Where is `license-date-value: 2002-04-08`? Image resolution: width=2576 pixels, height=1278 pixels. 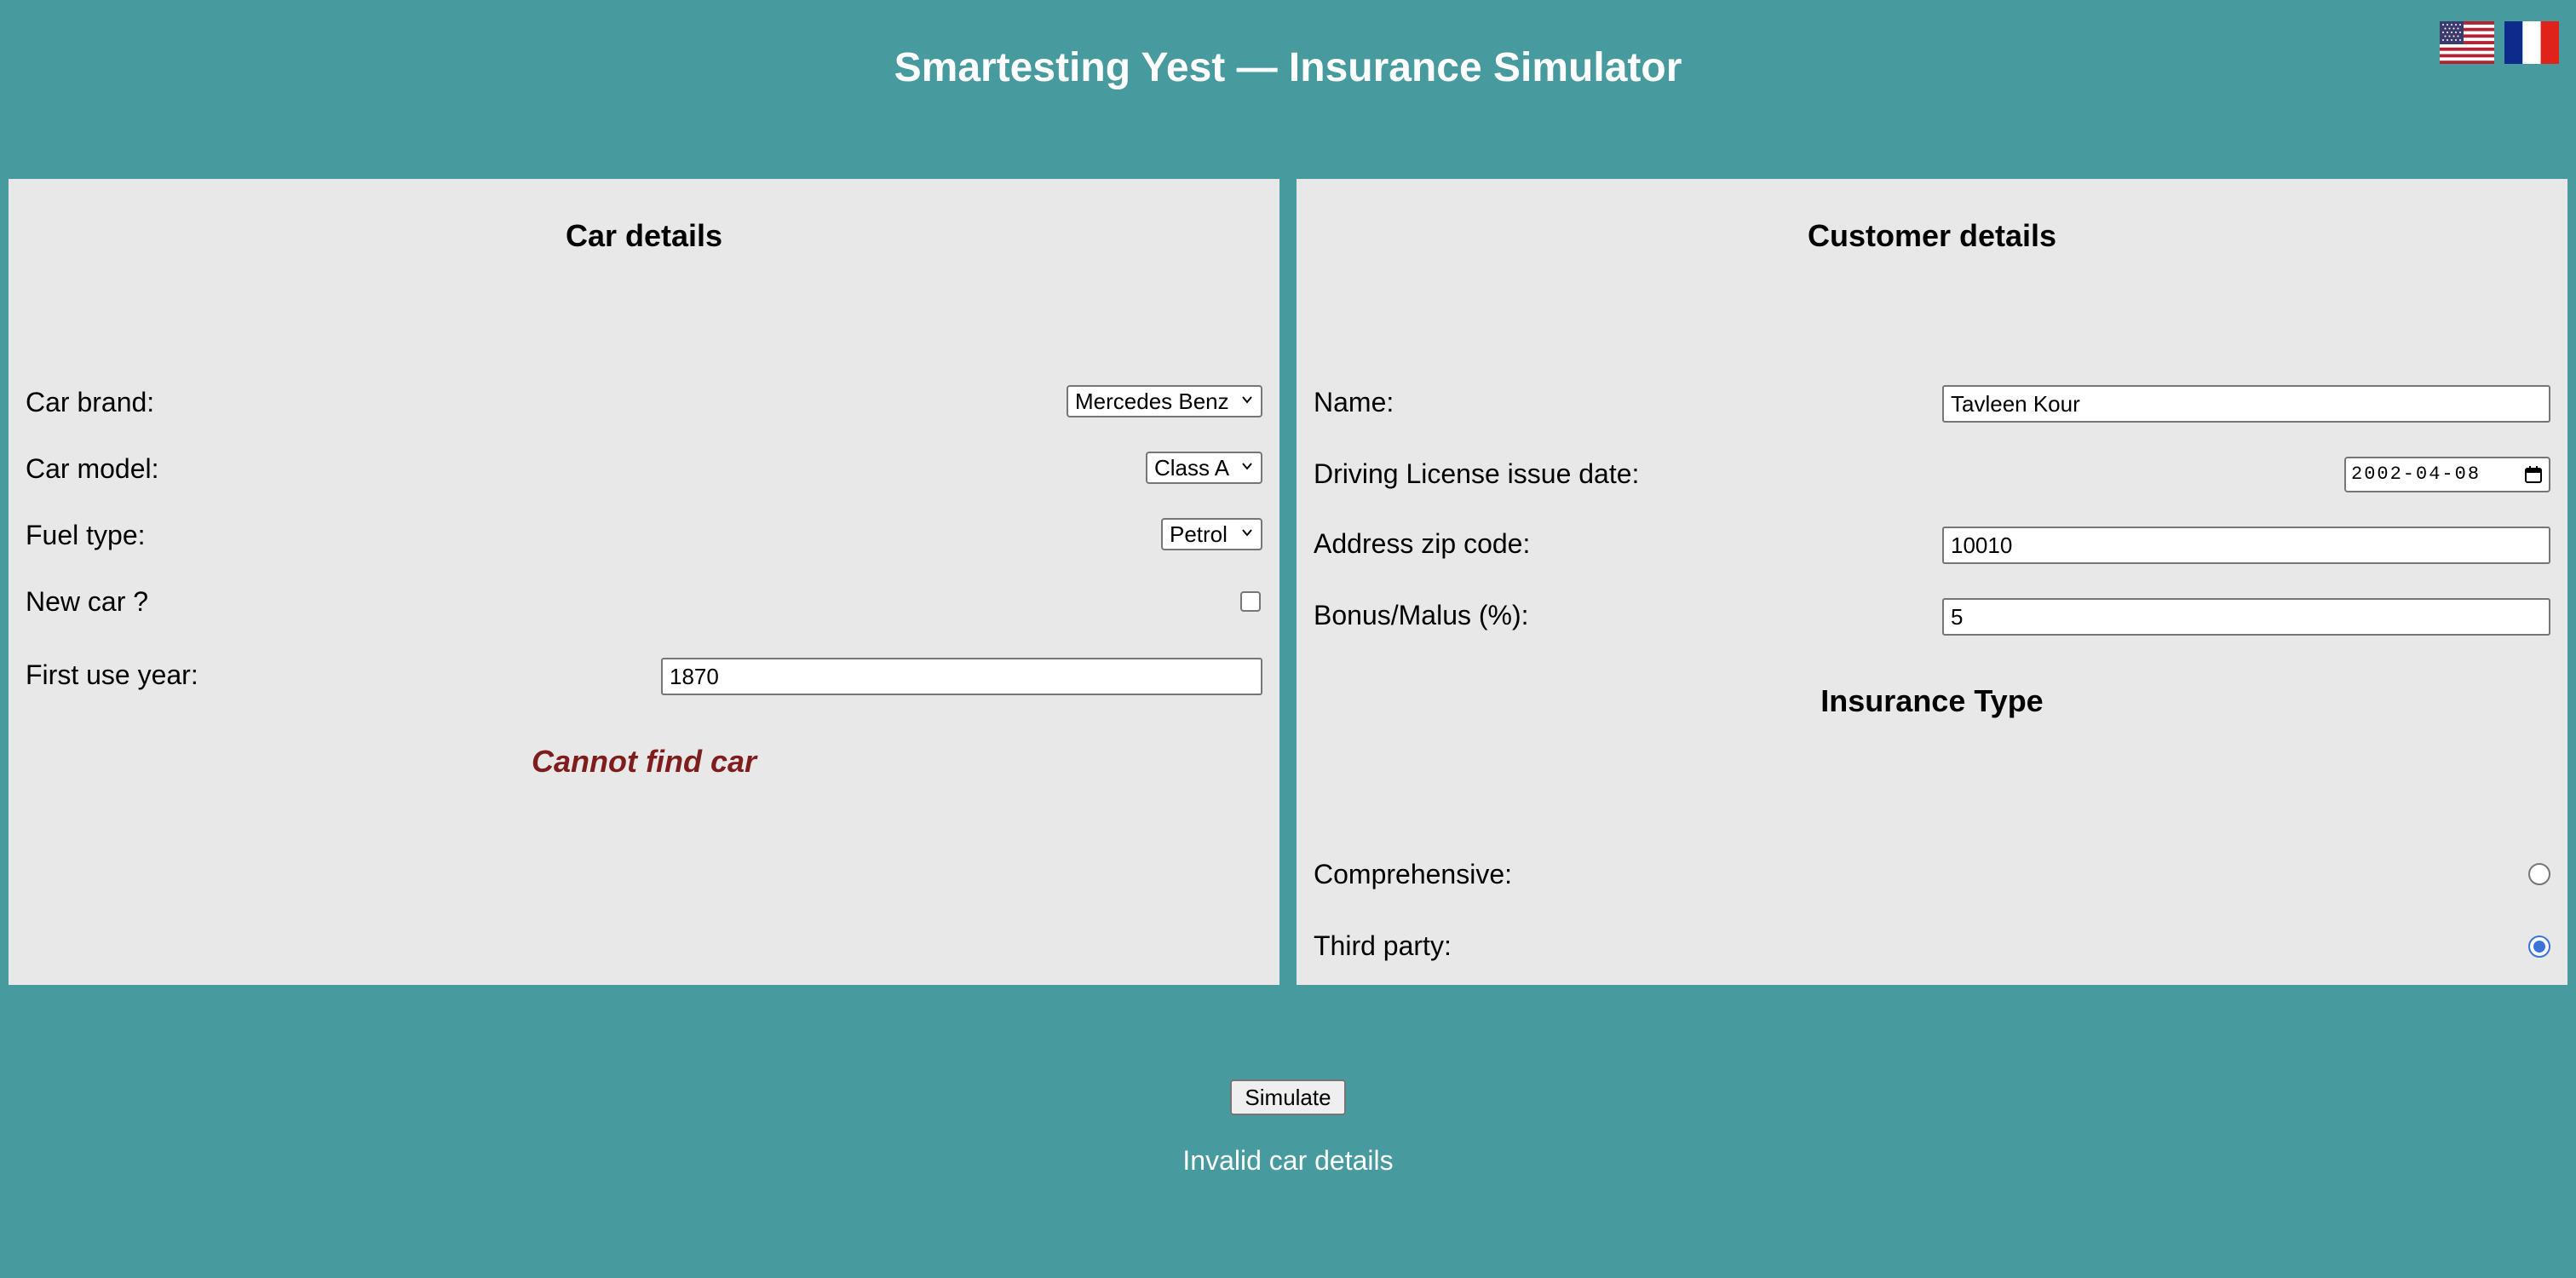 license-date-value: 2002-04-08 is located at coordinates (2416, 474).